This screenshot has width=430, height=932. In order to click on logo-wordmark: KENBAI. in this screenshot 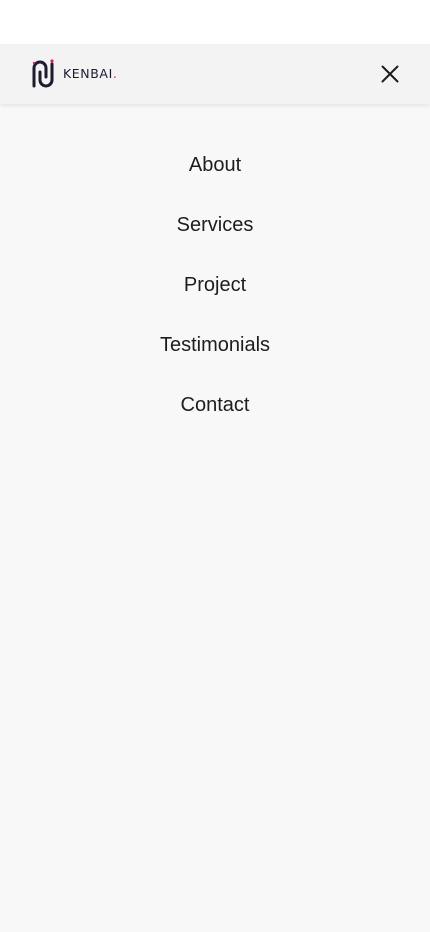, I will do `click(90, 73)`.